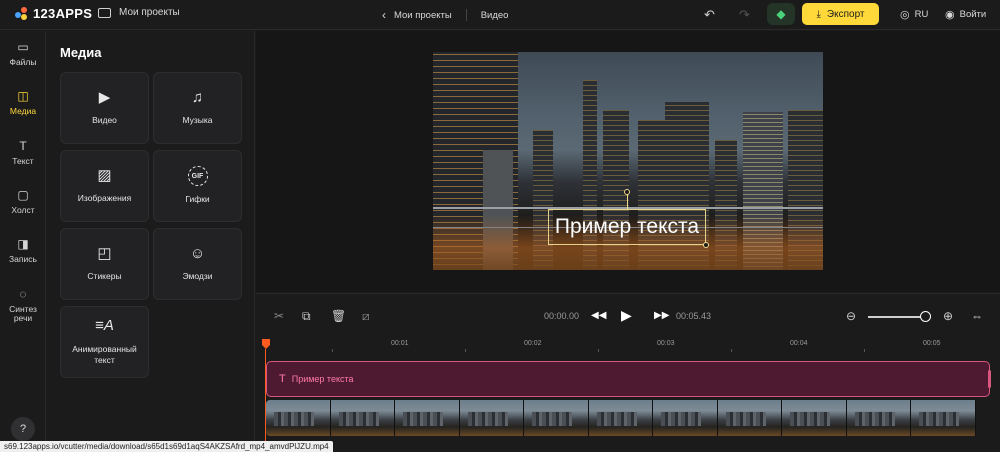 The height and width of the screenshot is (452, 1000). Describe the element at coordinates (562, 316) in the screenshot. I see `current-time: 00:00.00` at that location.